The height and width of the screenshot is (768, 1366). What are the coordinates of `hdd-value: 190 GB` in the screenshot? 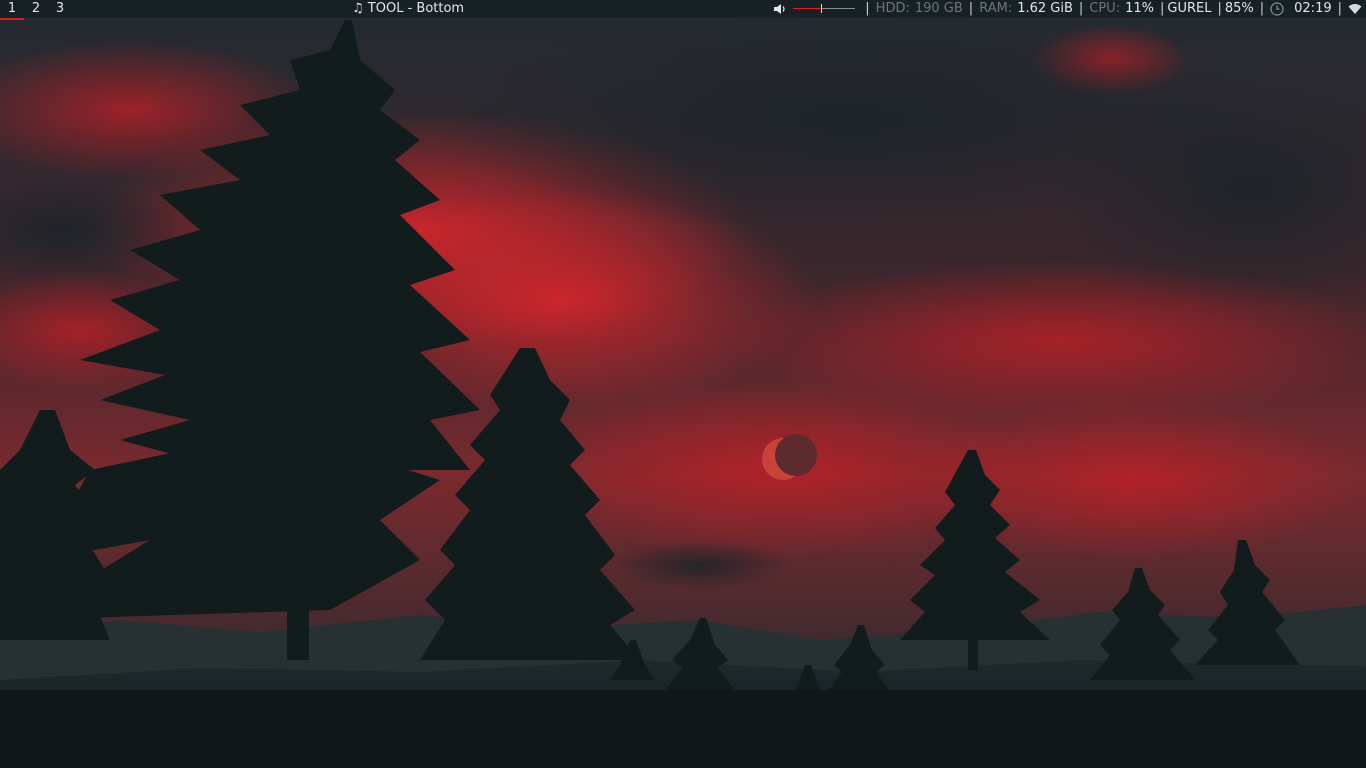 It's located at (938, 8).